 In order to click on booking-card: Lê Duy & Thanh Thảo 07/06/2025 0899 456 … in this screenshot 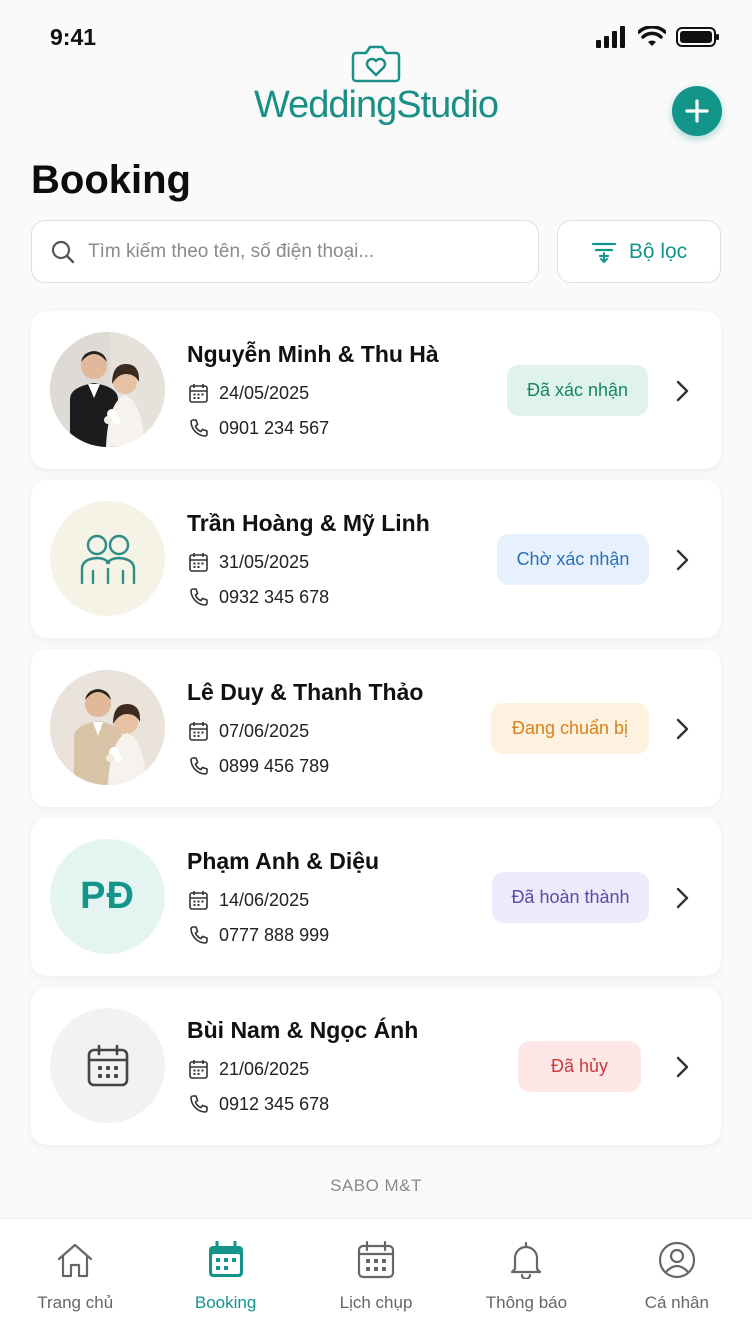, I will do `click(376, 728)`.